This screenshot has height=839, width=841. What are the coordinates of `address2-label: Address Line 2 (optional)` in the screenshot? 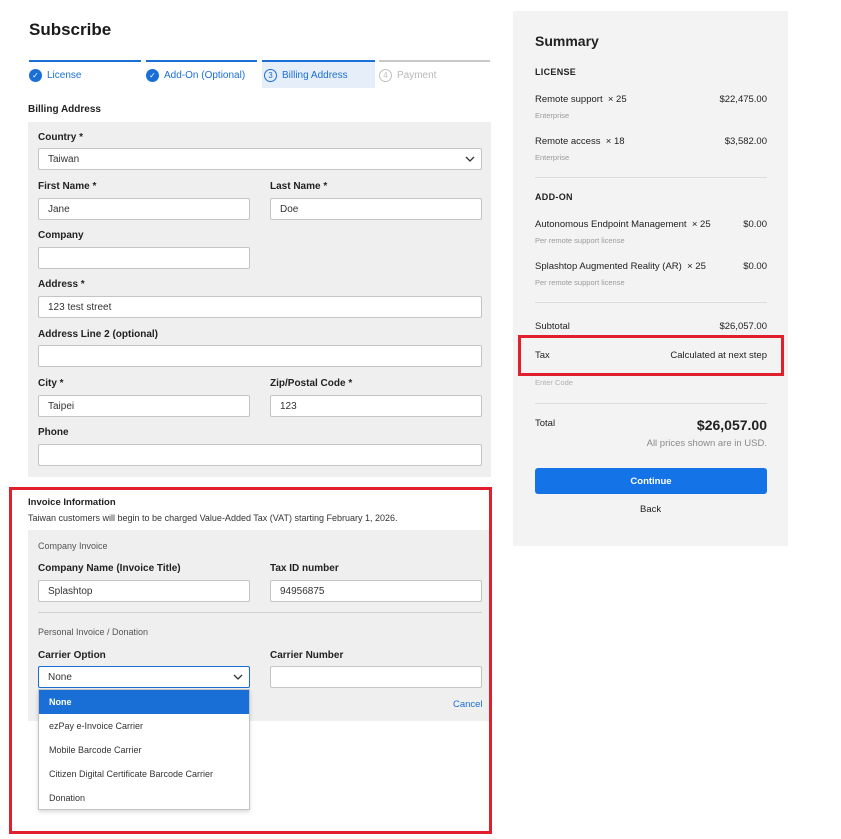 It's located at (98, 334).